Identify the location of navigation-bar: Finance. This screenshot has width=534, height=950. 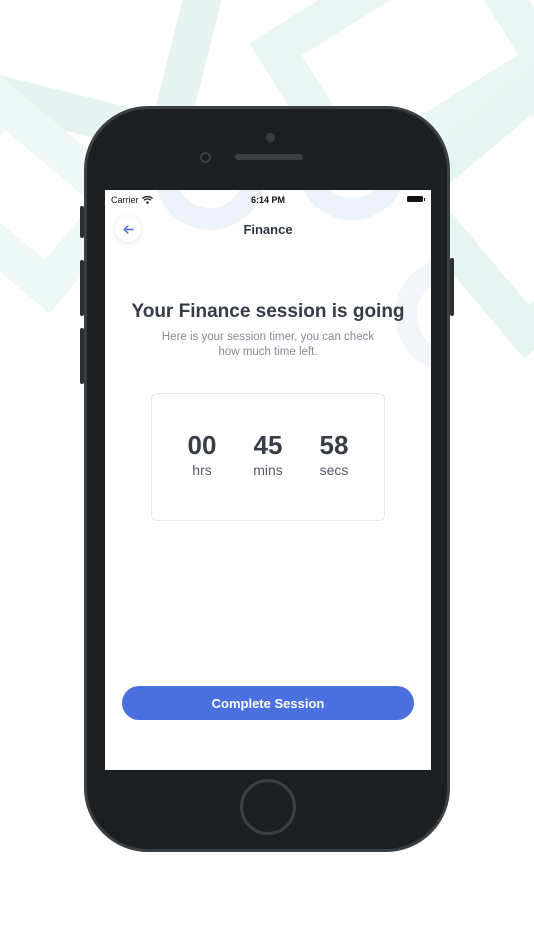
(268, 232).